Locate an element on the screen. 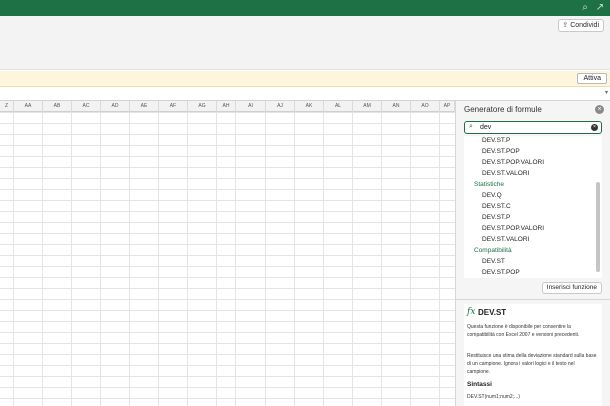  column-header: AI is located at coordinates (251, 106).